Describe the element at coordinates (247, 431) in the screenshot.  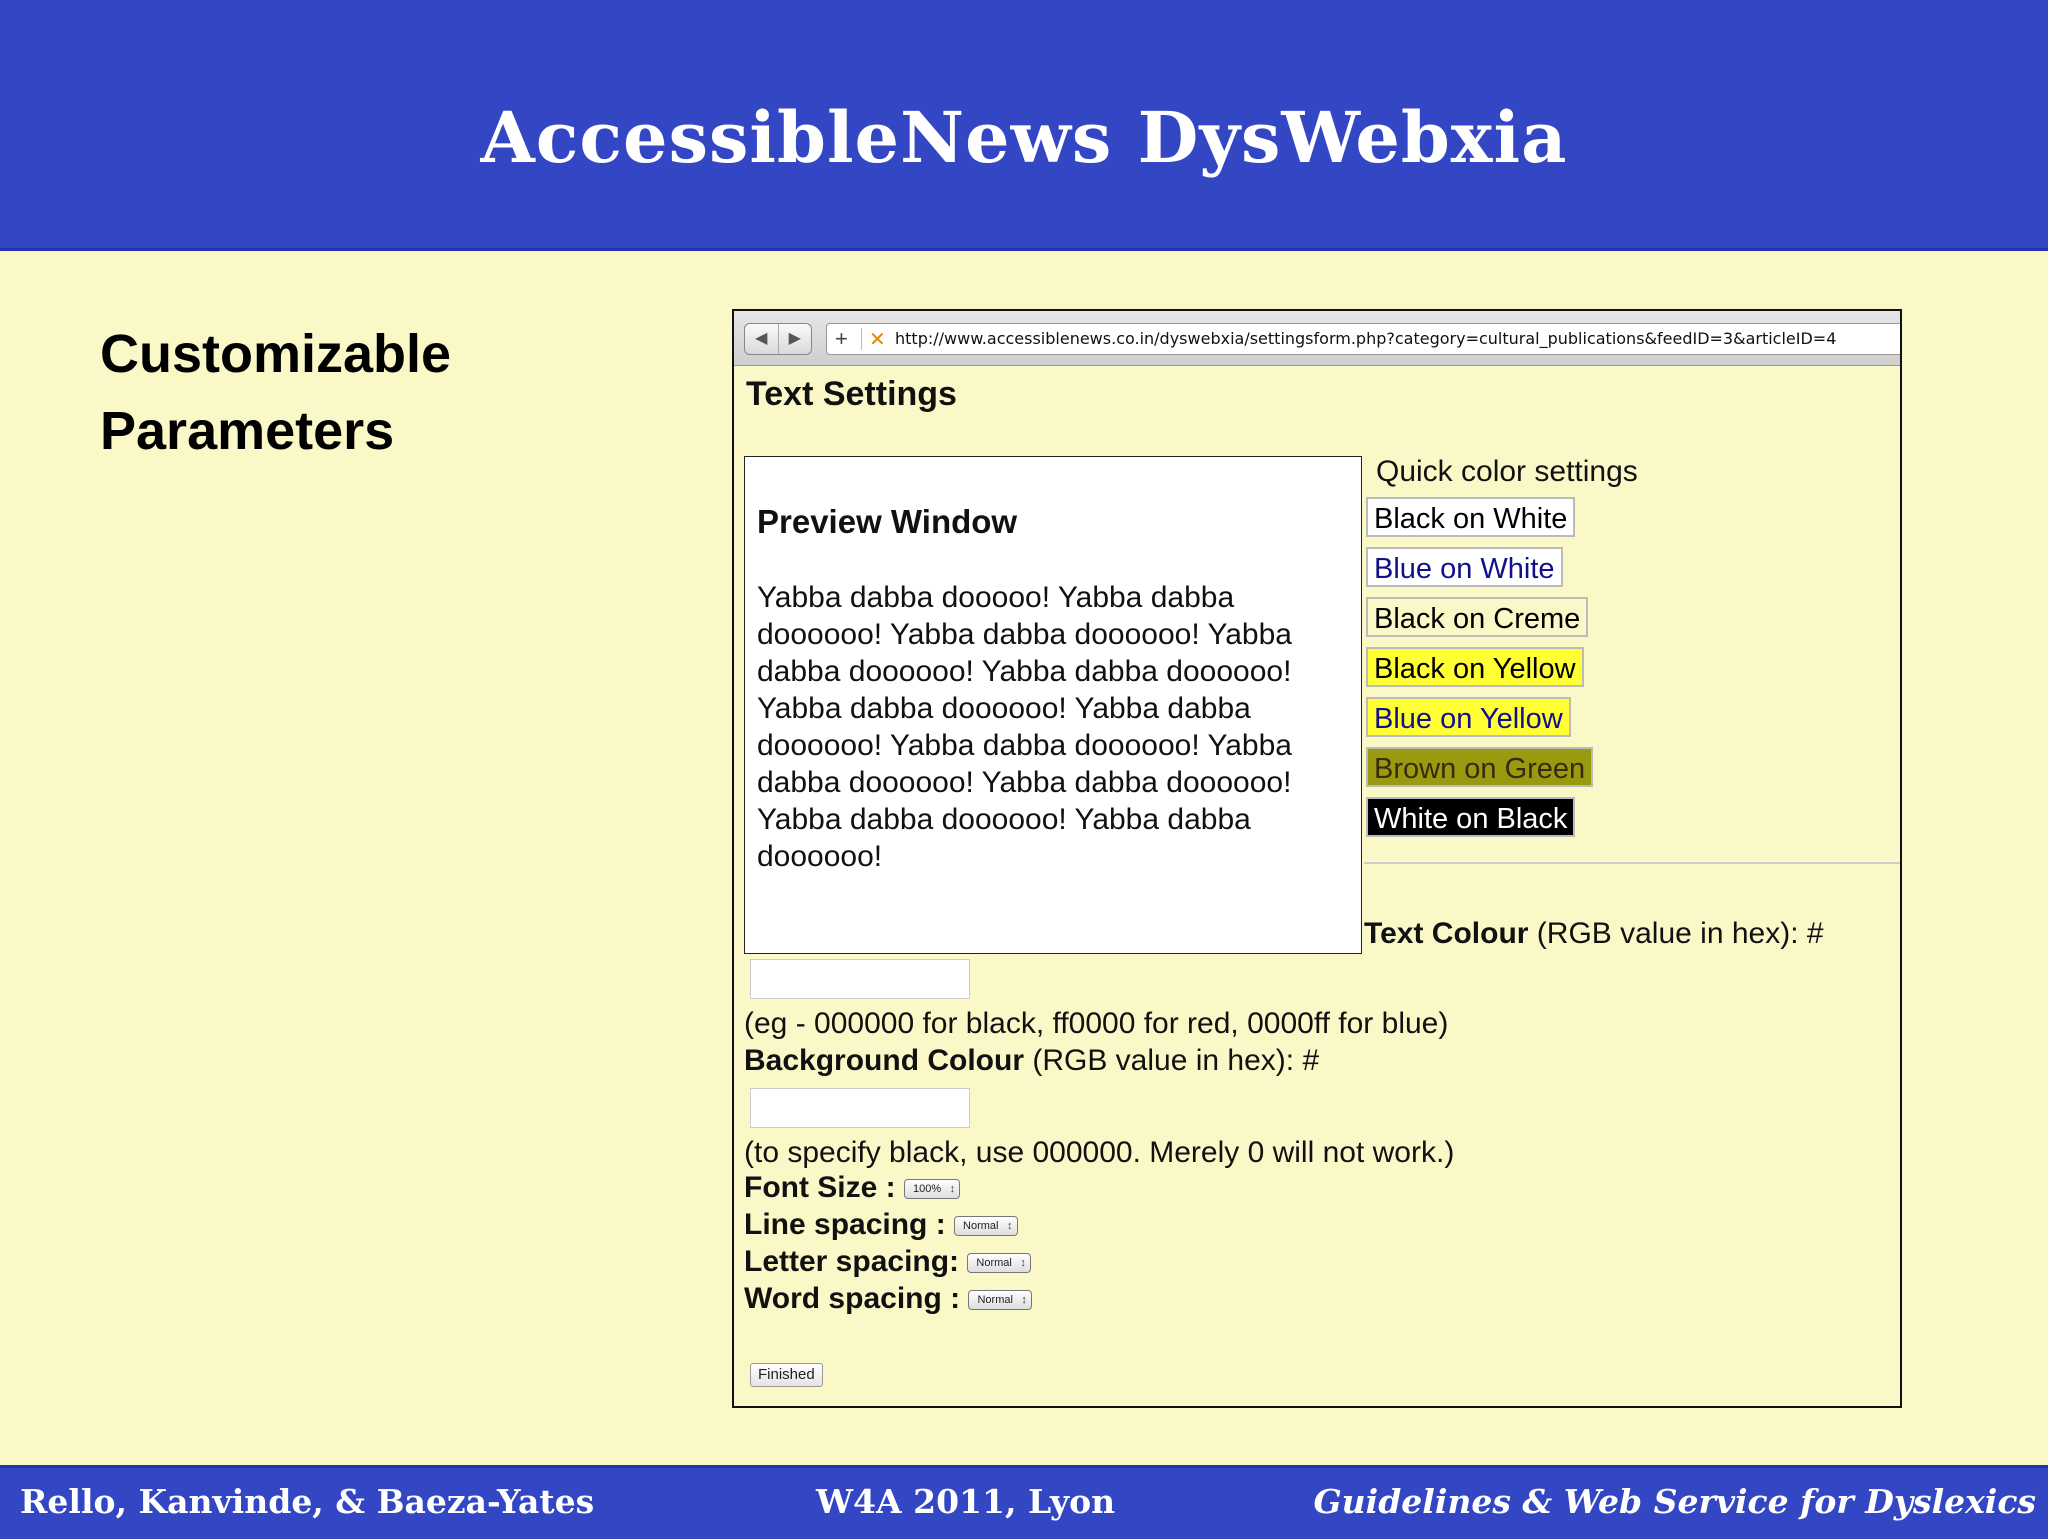
I see `subheading-line-2: Parameters` at that location.